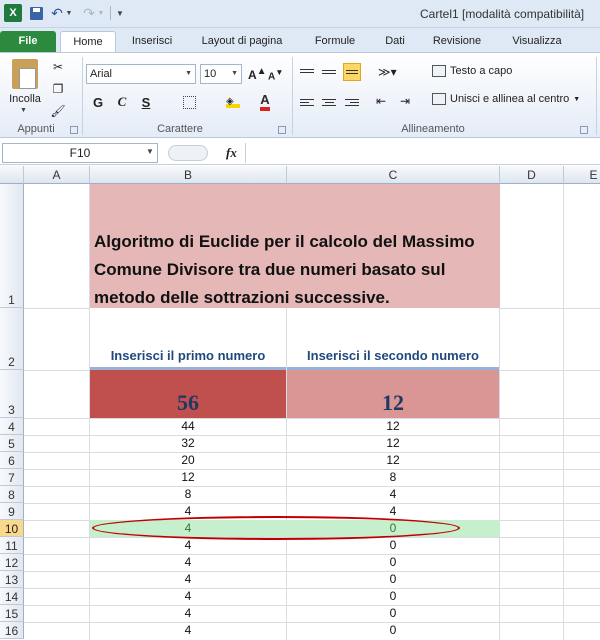 Image resolution: width=600 pixels, height=640 pixels. Describe the element at coordinates (335, 41) in the screenshot. I see `tab-formulas: Formule` at that location.